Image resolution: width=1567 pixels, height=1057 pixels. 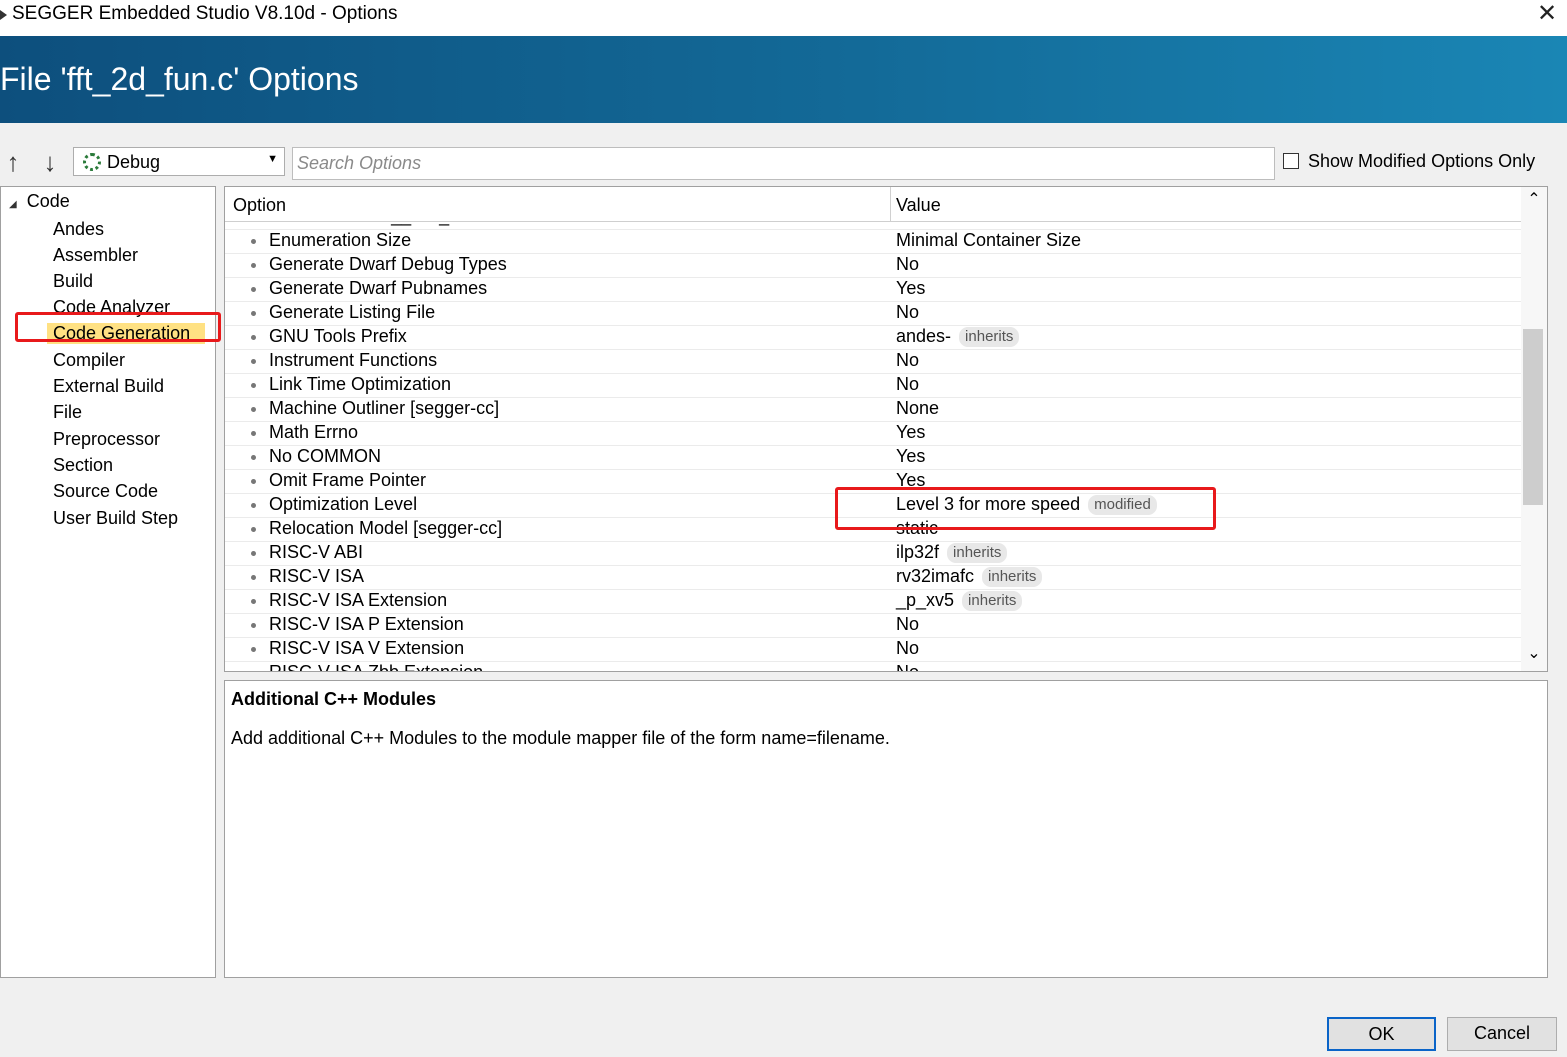 What do you see at coordinates (1381, 1034) in the screenshot?
I see `ok-button: OK` at bounding box center [1381, 1034].